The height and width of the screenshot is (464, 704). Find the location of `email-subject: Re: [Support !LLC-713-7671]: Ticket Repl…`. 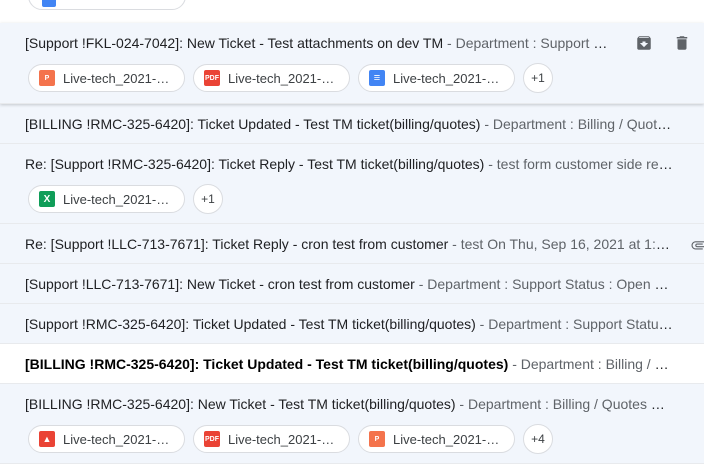

email-subject: Re: [Support !LLC-713-7671]: Ticket Repl… is located at coordinates (237, 244).